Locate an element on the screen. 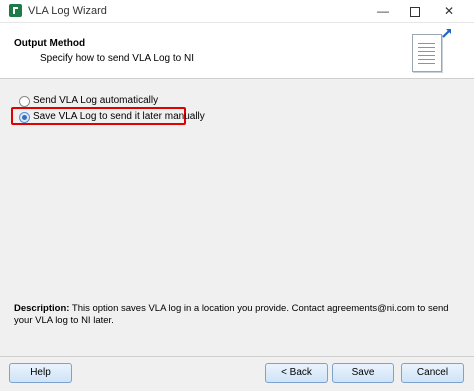 Image resolution: width=474 pixels, height=391 pixels. maximize-icon is located at coordinates (415, 11).